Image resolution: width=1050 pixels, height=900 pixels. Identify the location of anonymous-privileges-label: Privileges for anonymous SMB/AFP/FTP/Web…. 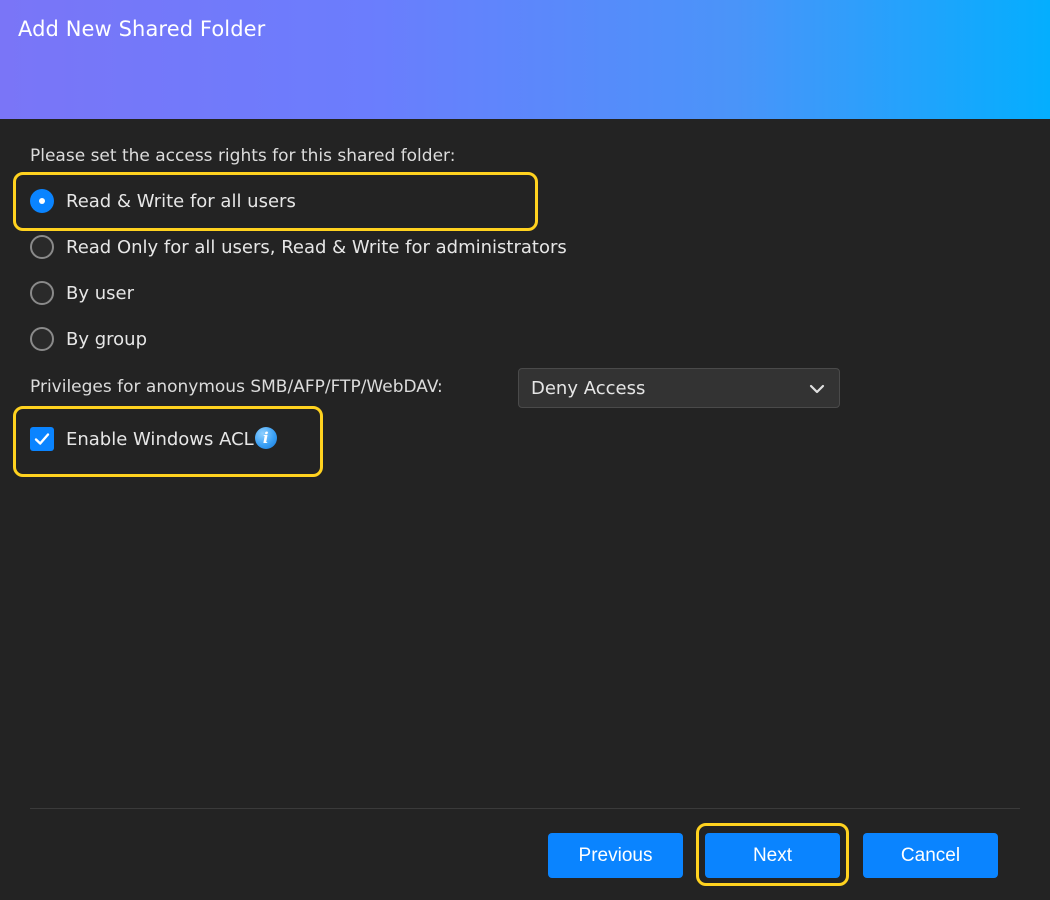
(236, 387).